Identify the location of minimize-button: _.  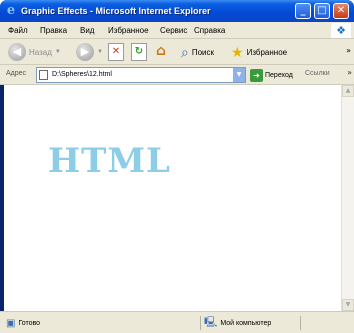
(303, 11).